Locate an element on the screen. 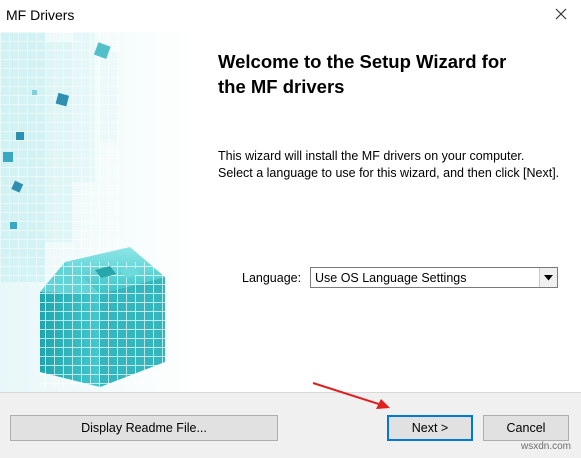 This screenshot has width=581, height=458. watermark: wsxdn.com is located at coordinates (546, 446).